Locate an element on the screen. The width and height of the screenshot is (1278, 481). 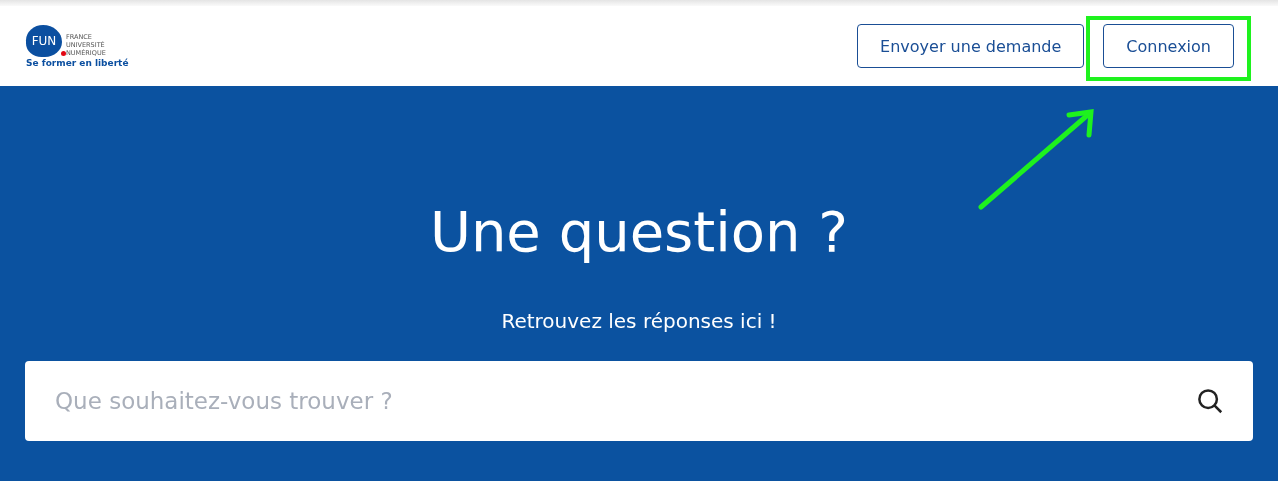
hero-subtitle: Retrouvez les réponses ici ! is located at coordinates (639, 321).